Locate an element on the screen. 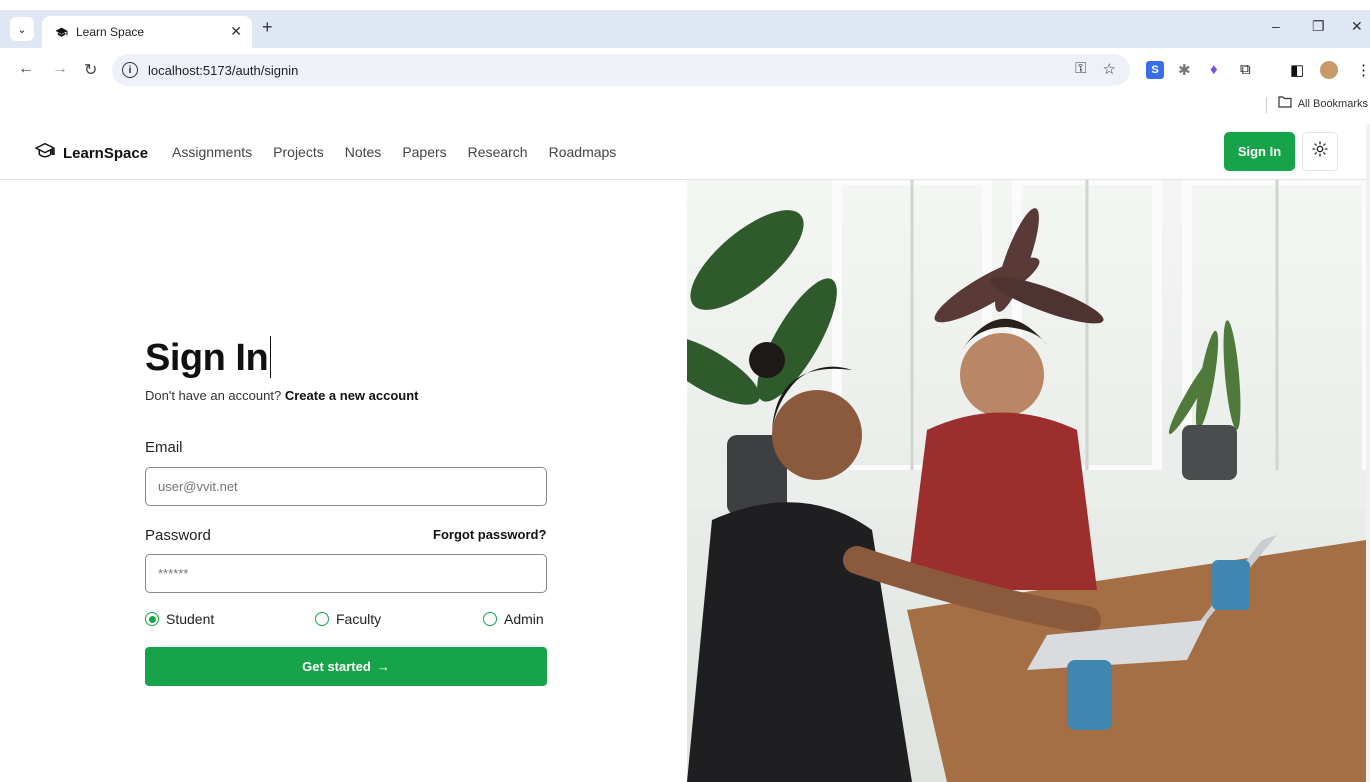 The height and width of the screenshot is (782, 1370). brand-name: LearnSpace is located at coordinates (106, 153).